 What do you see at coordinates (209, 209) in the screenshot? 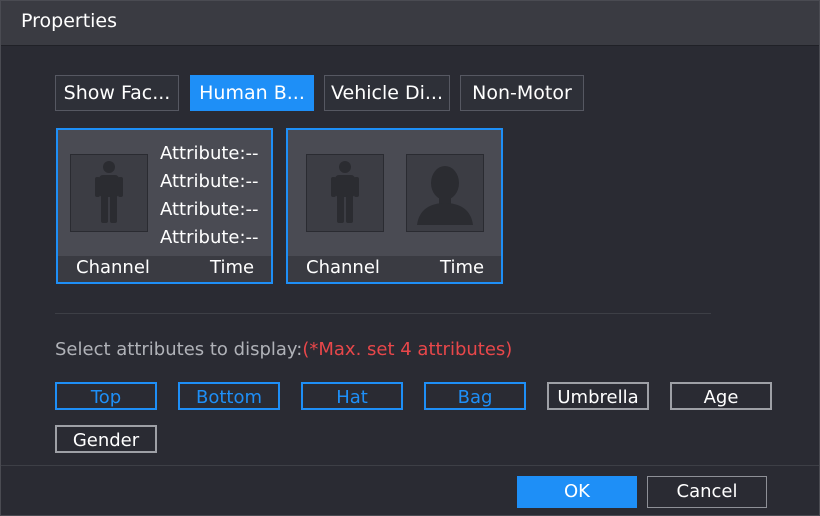
I see `attribute-line-3: Attribute:--` at bounding box center [209, 209].